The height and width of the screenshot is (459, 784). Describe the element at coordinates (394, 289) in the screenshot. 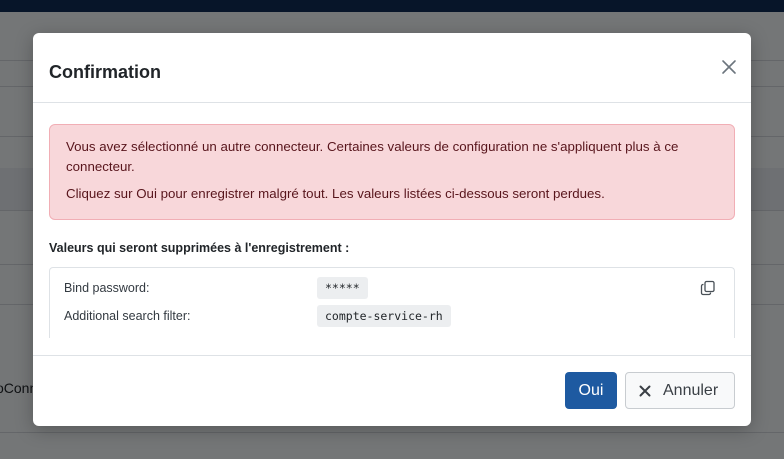

I see `value-row-bind-password: Bind password: *****` at that location.